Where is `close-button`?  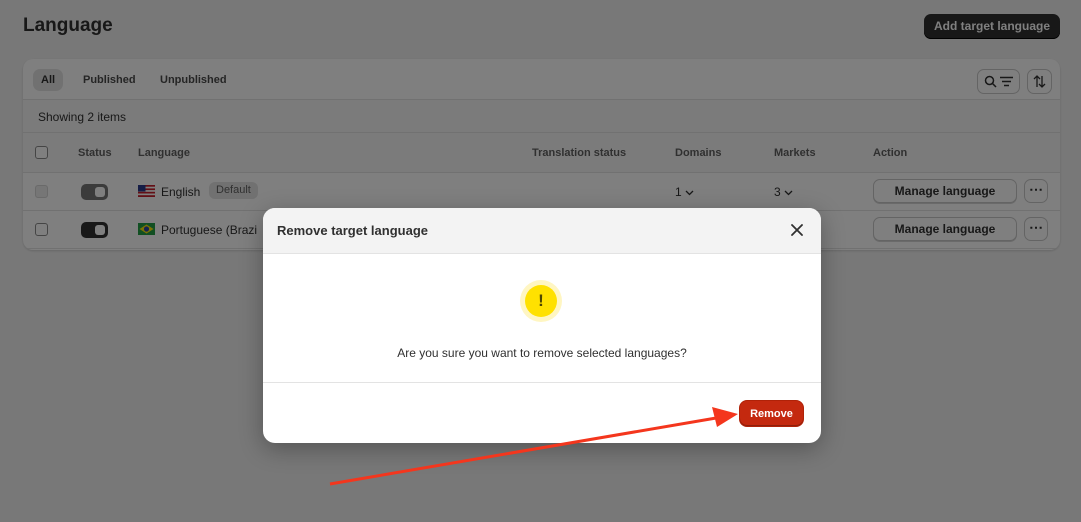
close-button is located at coordinates (797, 230).